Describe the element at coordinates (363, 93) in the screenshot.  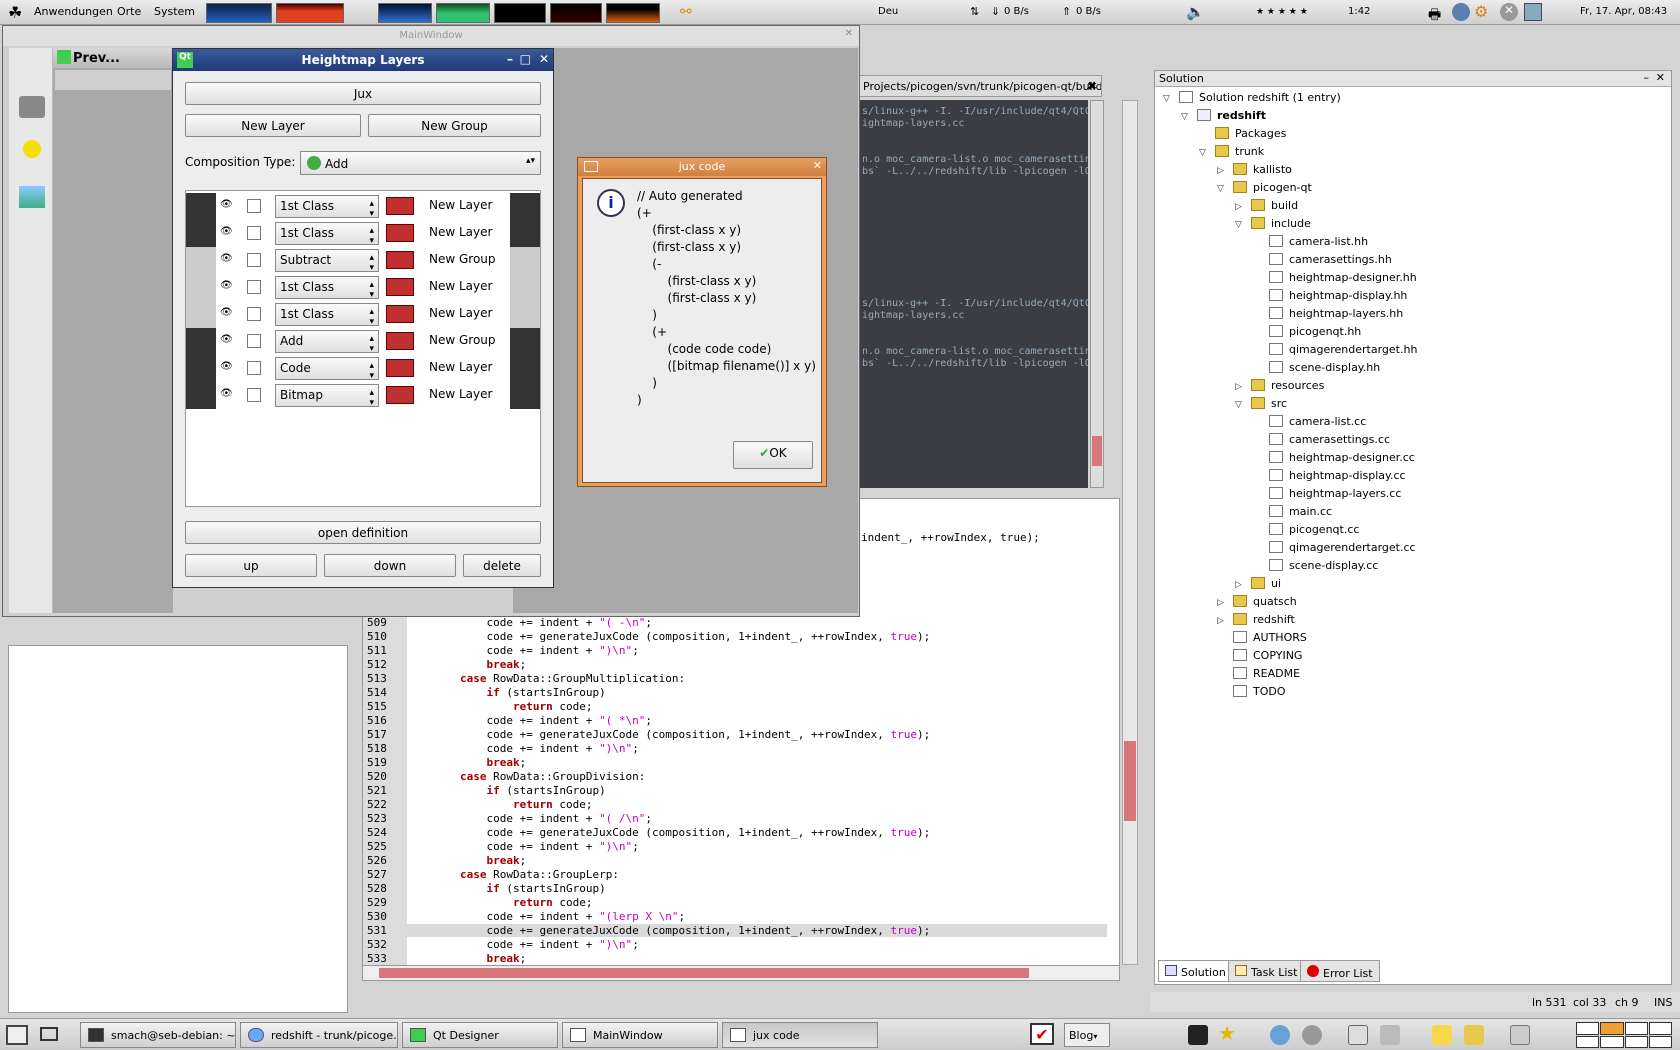
I see `jux-button: Jux` at that location.